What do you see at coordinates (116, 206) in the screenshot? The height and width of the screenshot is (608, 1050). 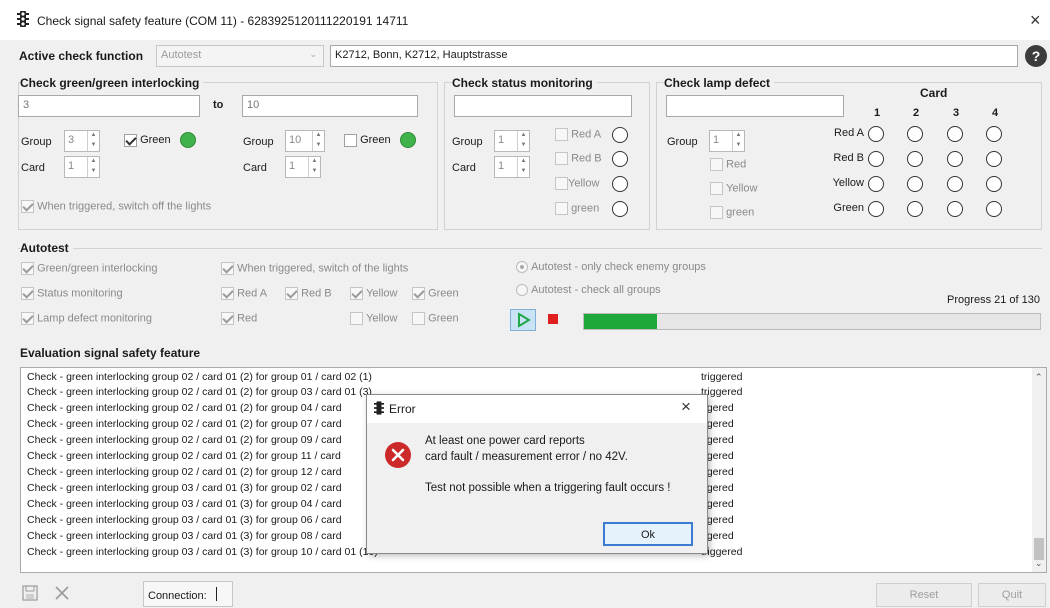 I see `gg-switch-off-checkbox: When triggered, switch off the lights` at bounding box center [116, 206].